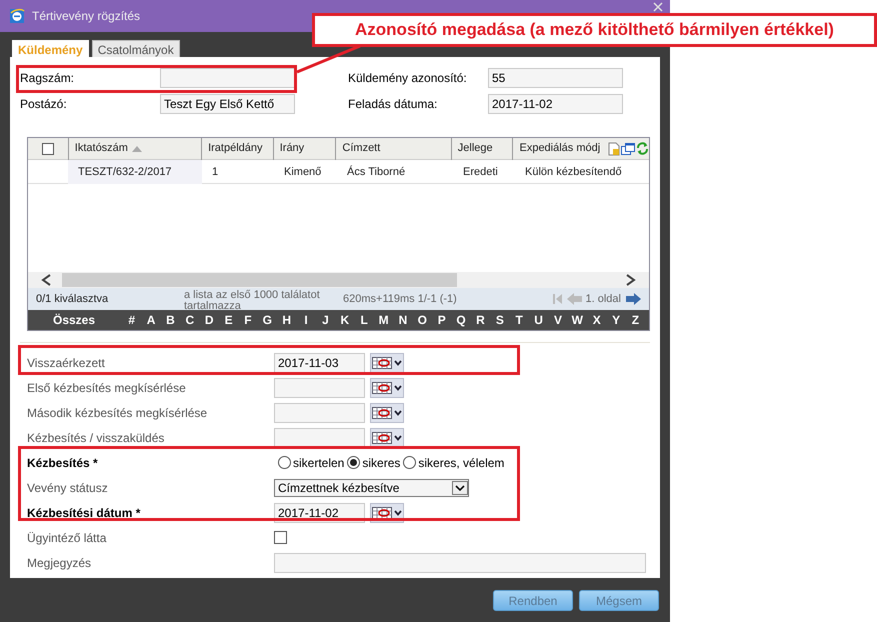 This screenshot has width=877, height=622. Describe the element at coordinates (461, 320) in the screenshot. I see `alphabet-filter-link: Q` at that location.